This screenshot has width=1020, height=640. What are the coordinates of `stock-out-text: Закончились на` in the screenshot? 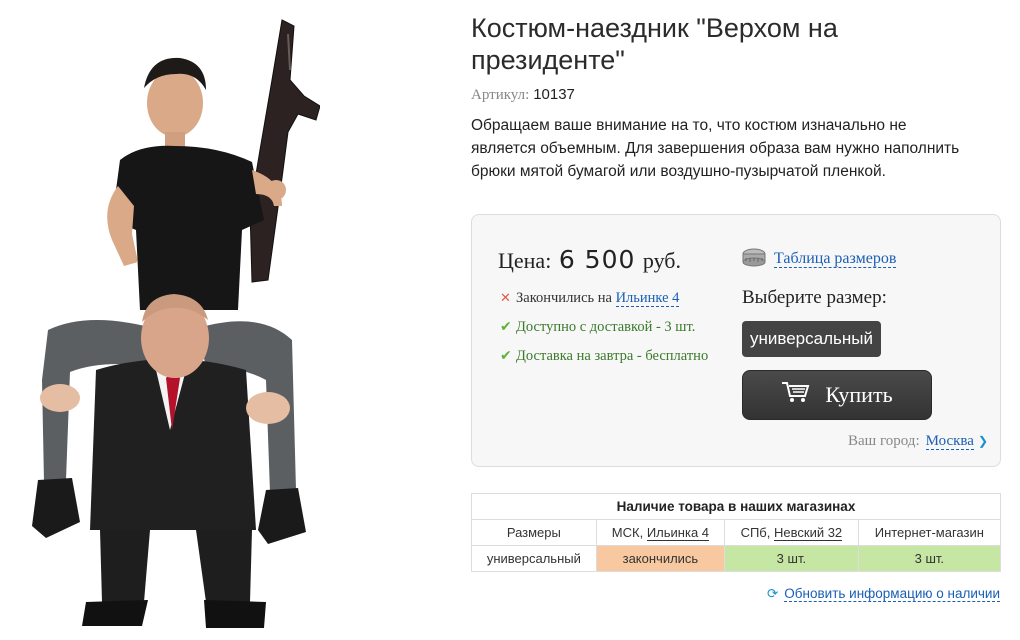 It's located at (564, 298).